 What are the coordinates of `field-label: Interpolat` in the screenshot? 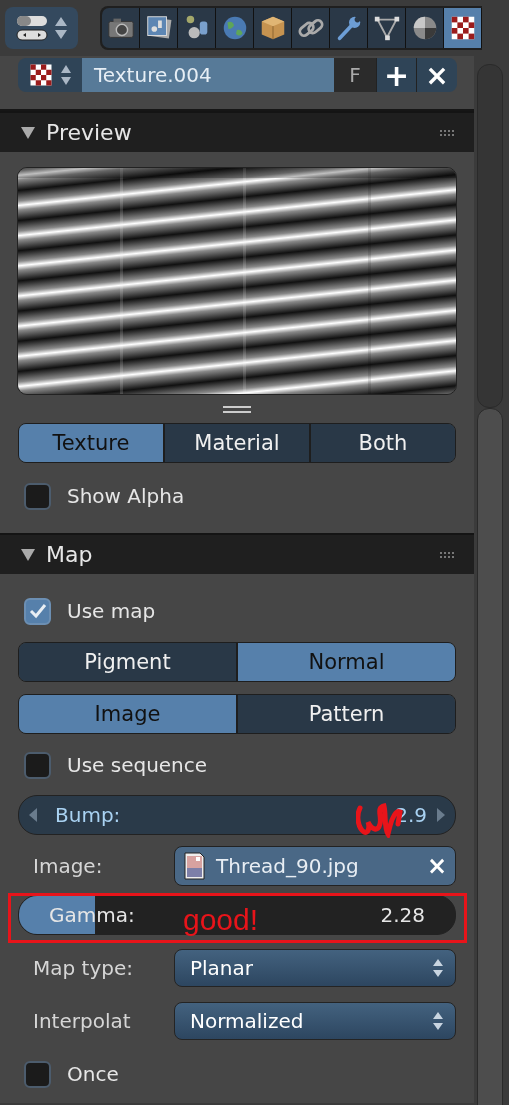 It's located at (82, 1021).